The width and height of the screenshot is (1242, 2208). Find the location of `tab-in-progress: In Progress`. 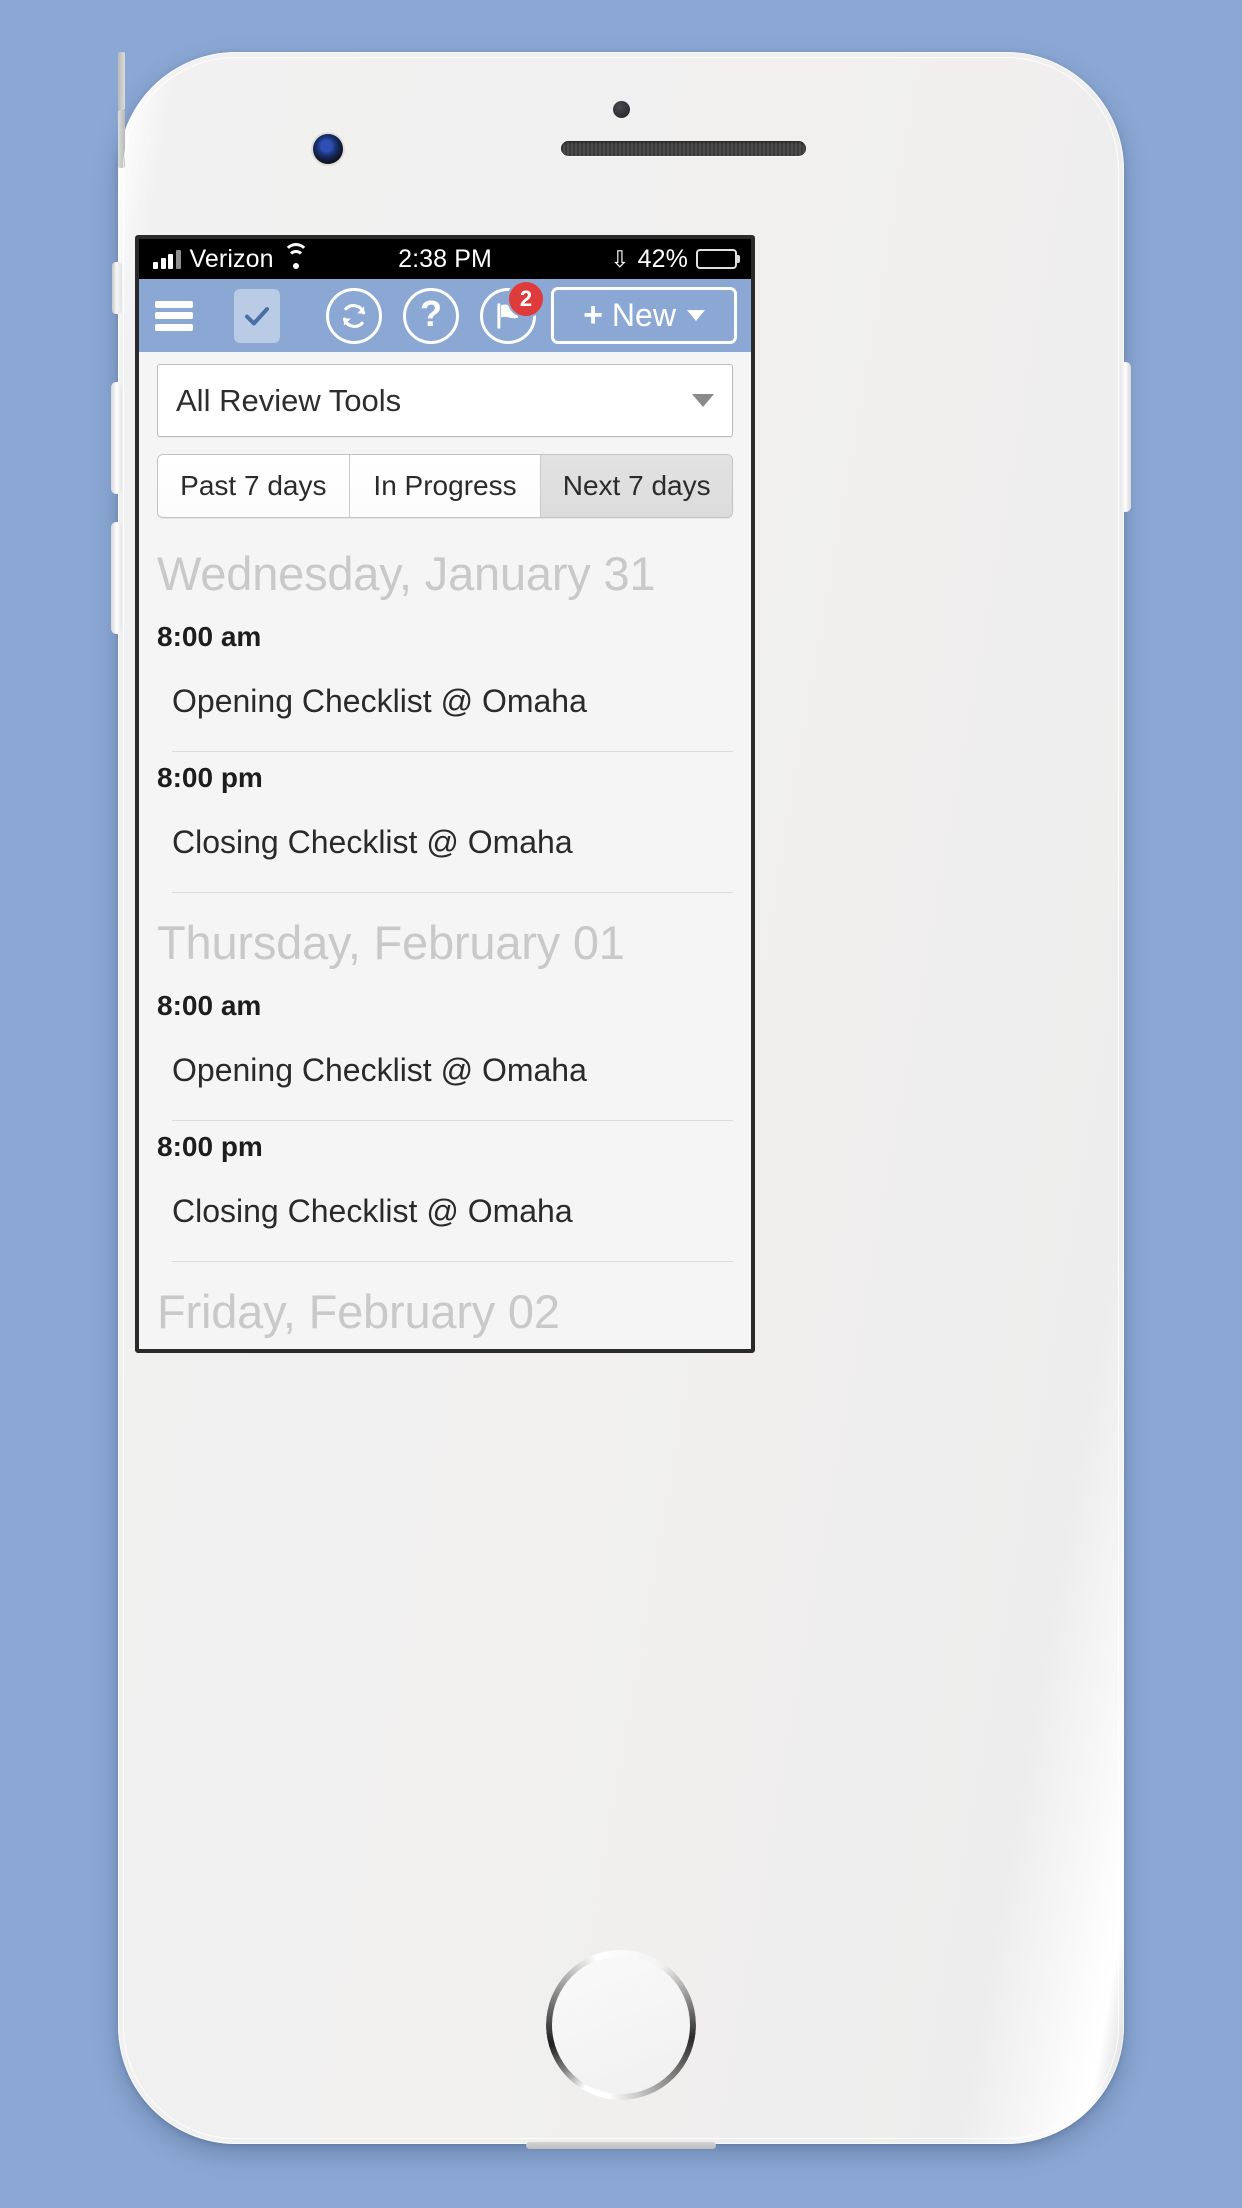

tab-in-progress: In Progress is located at coordinates (445, 486).